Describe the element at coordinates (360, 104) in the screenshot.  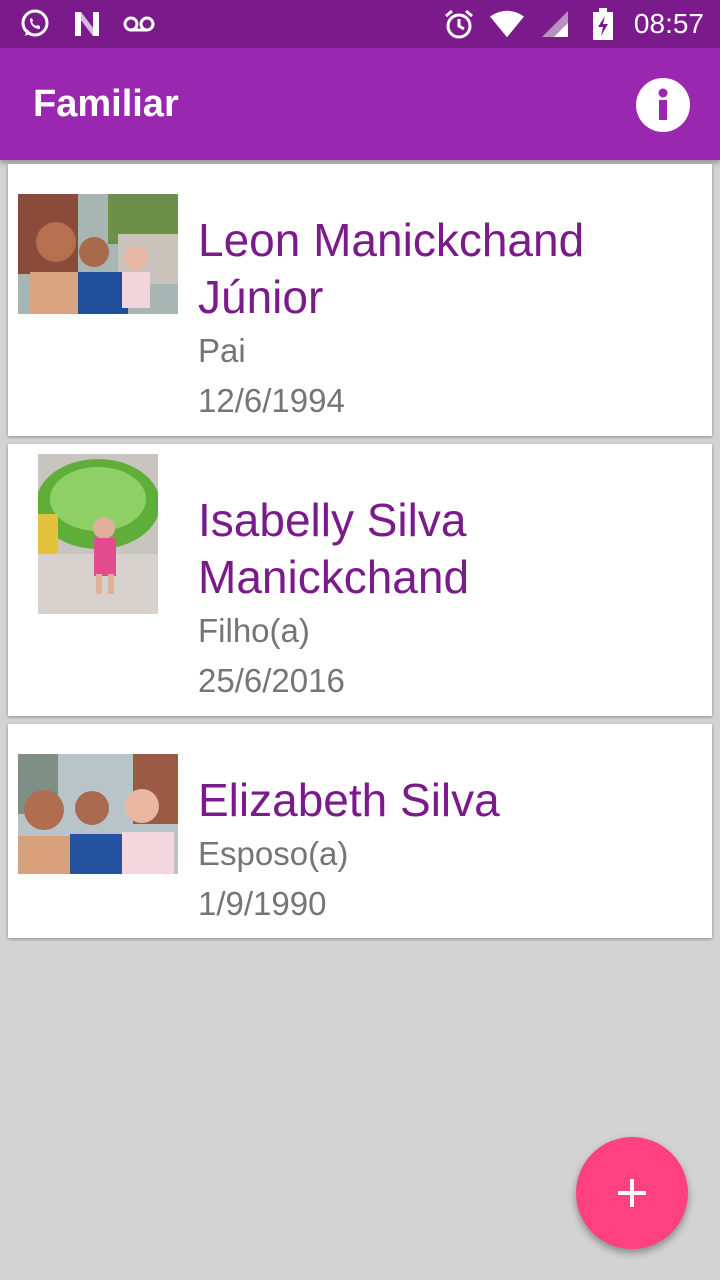
I see `app-bar: Familiar` at that location.